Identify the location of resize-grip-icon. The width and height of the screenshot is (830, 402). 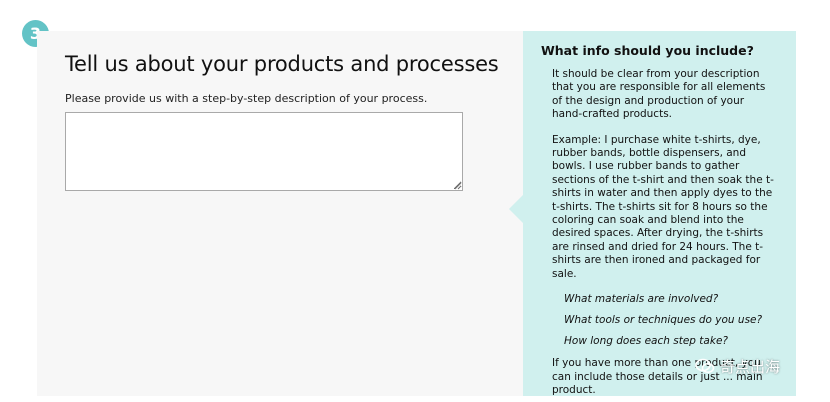
(457, 185).